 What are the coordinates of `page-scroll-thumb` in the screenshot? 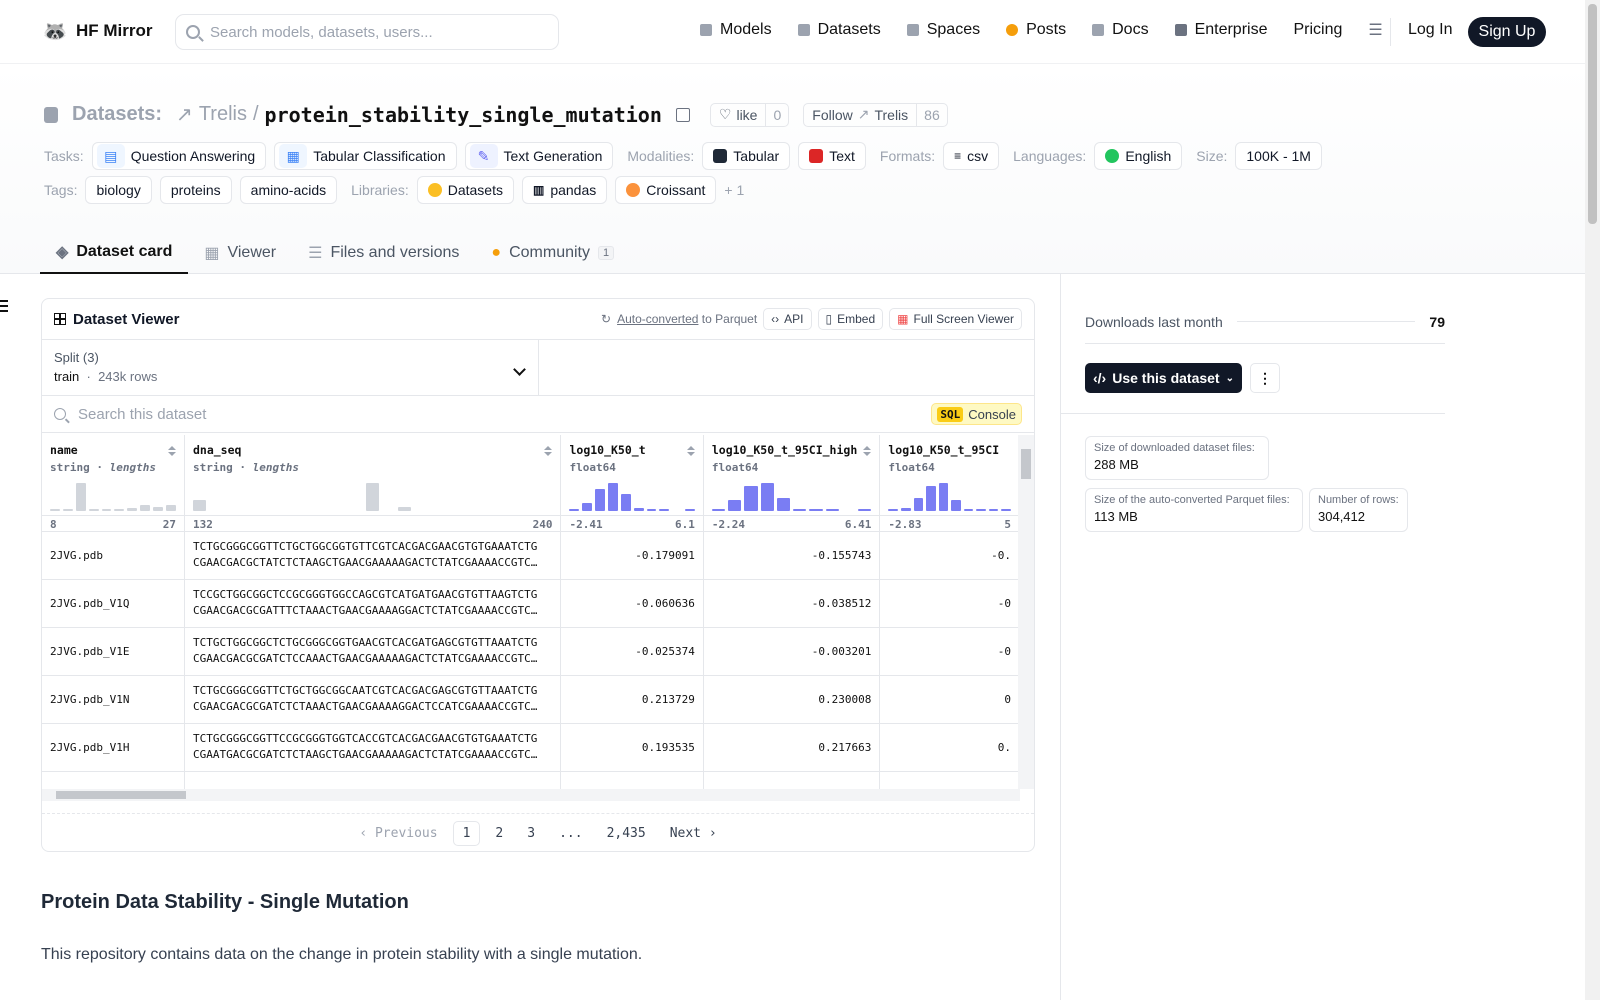 It's located at (1592, 114).